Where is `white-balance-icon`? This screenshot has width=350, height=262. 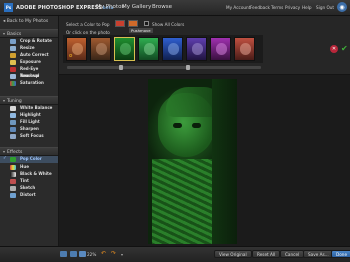 white-balance-icon is located at coordinates (13, 108).